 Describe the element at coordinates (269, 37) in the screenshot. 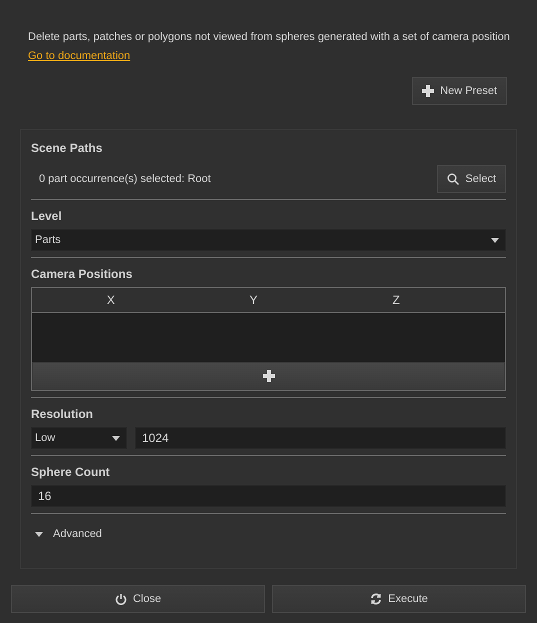

I see `description-text: Delete parts, patches or polygons not viewed from spheres generated with a set of camera position` at that location.